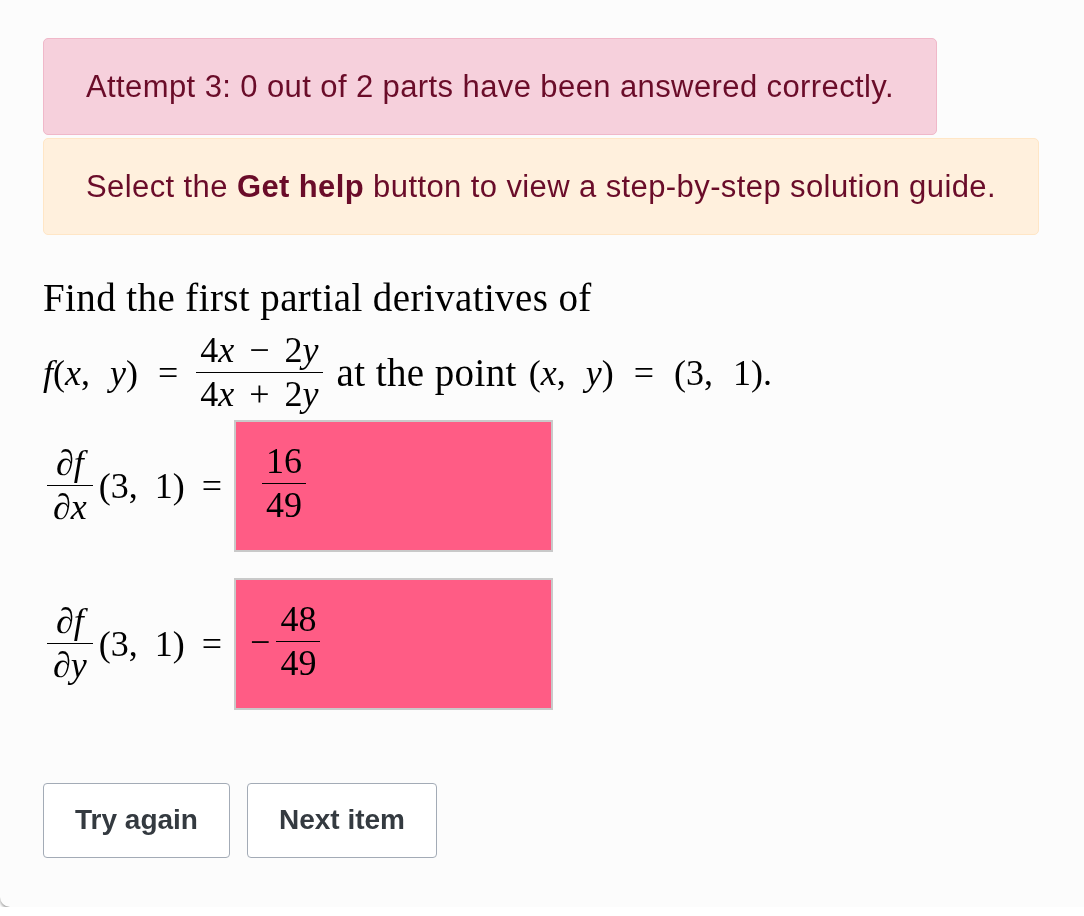 This screenshot has height=916, width=1084. What do you see at coordinates (394, 485) in the screenshot?
I see `answer-box: 16 49` at bounding box center [394, 485].